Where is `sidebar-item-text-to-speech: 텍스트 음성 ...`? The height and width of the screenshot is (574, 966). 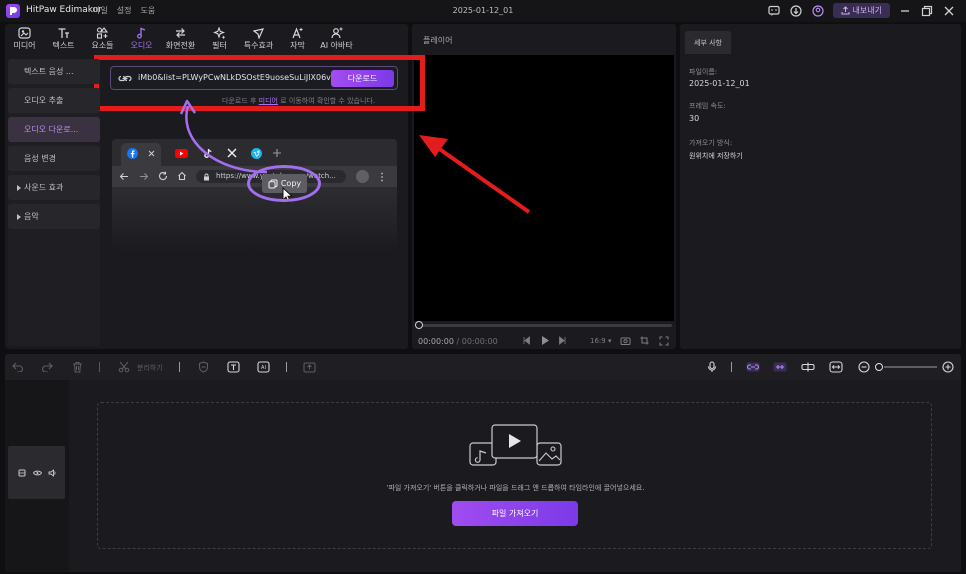 sidebar-item-text-to-speech: 텍스트 음성 ... is located at coordinates (54, 71).